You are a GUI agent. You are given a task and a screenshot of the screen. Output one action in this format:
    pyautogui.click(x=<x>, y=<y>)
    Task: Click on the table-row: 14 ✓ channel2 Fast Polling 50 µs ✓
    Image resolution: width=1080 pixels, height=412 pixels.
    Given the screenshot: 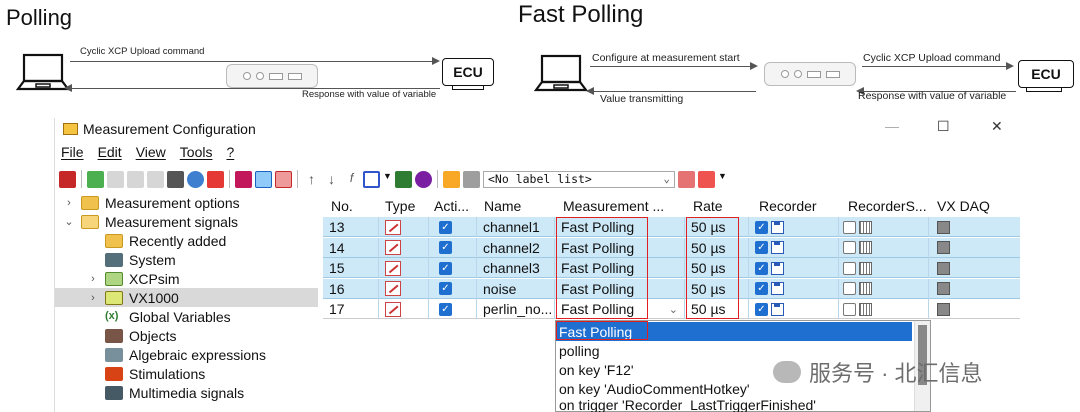 What is the action you would take?
    pyautogui.click(x=671, y=247)
    